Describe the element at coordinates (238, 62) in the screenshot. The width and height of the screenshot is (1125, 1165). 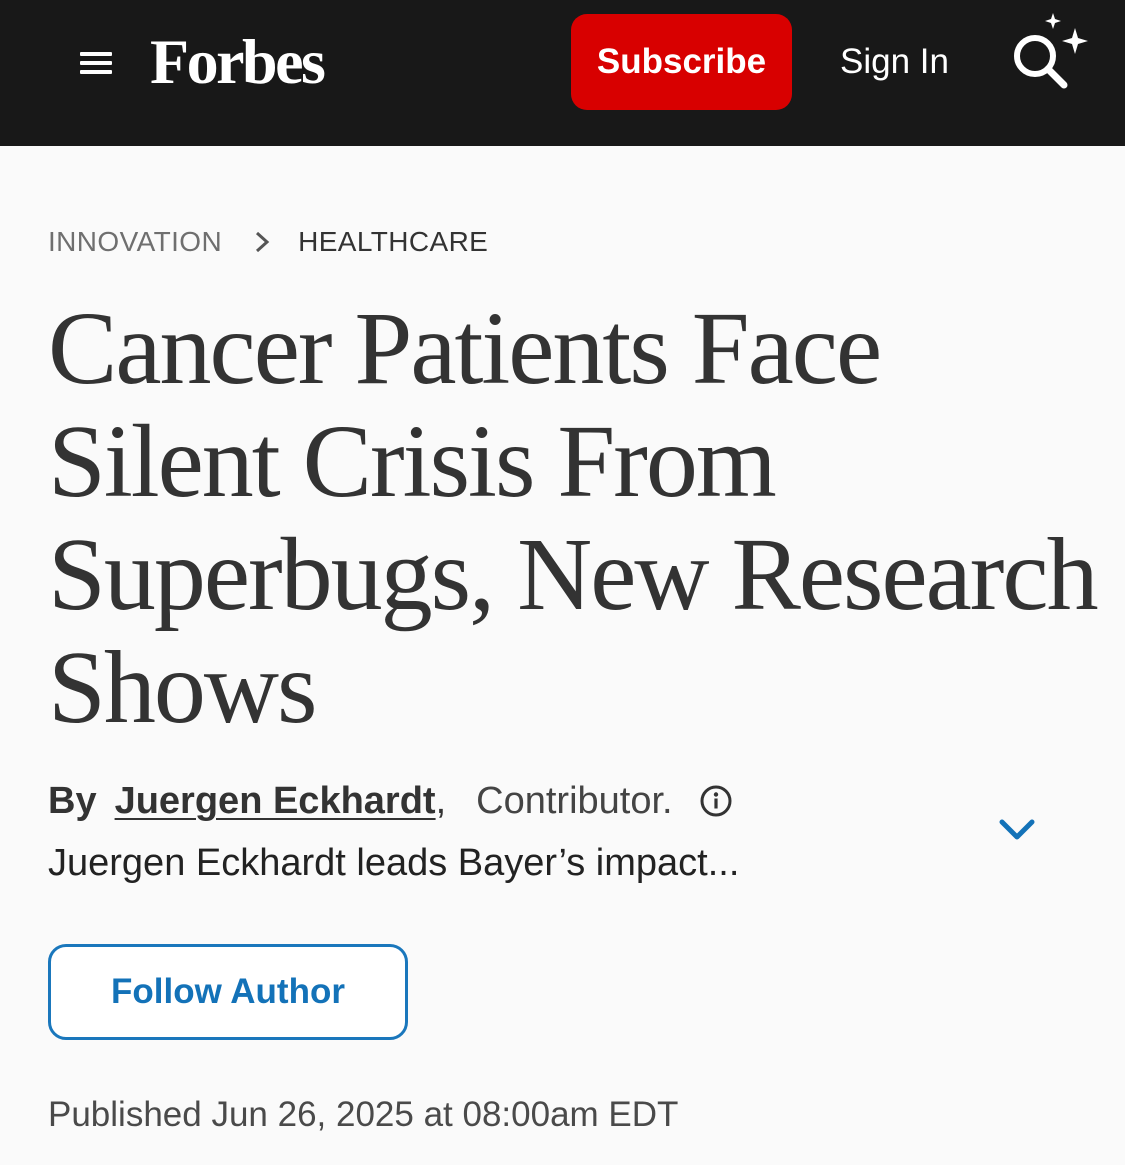
I see `forbes-logo: Forbes` at that location.